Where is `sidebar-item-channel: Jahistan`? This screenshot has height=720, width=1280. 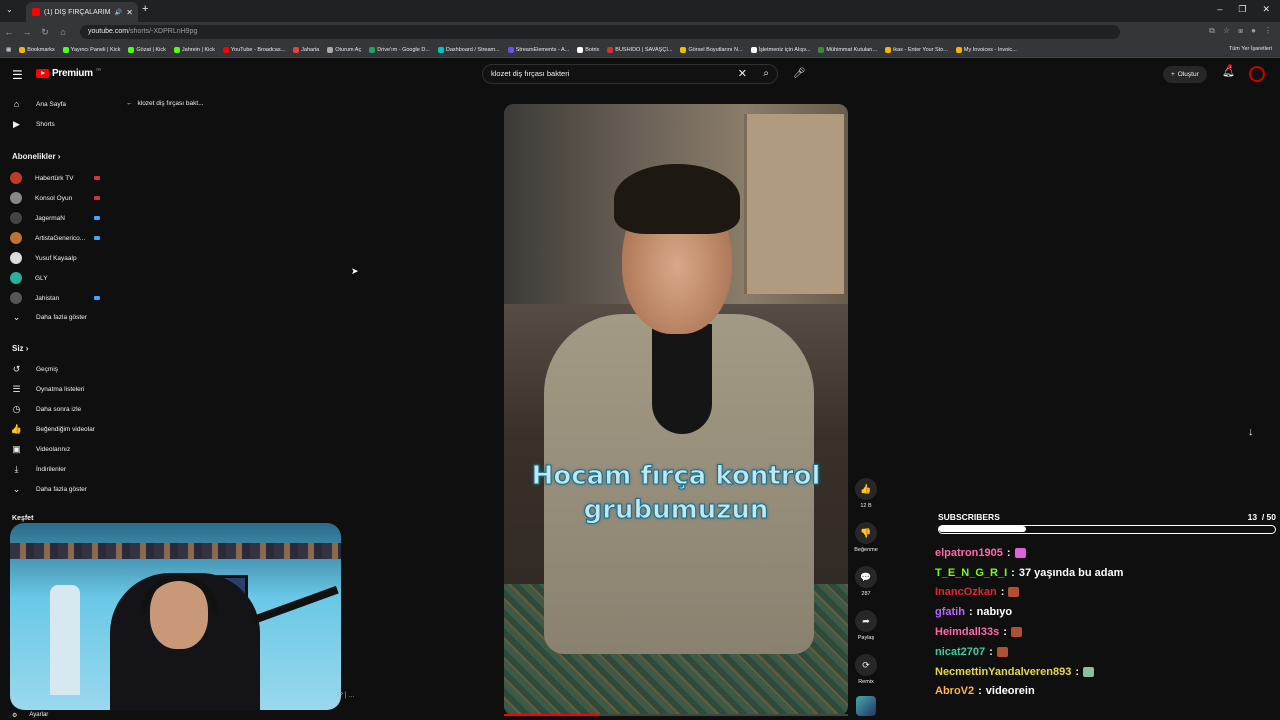
sidebar-item-channel: Jahistan is located at coordinates (55, 298).